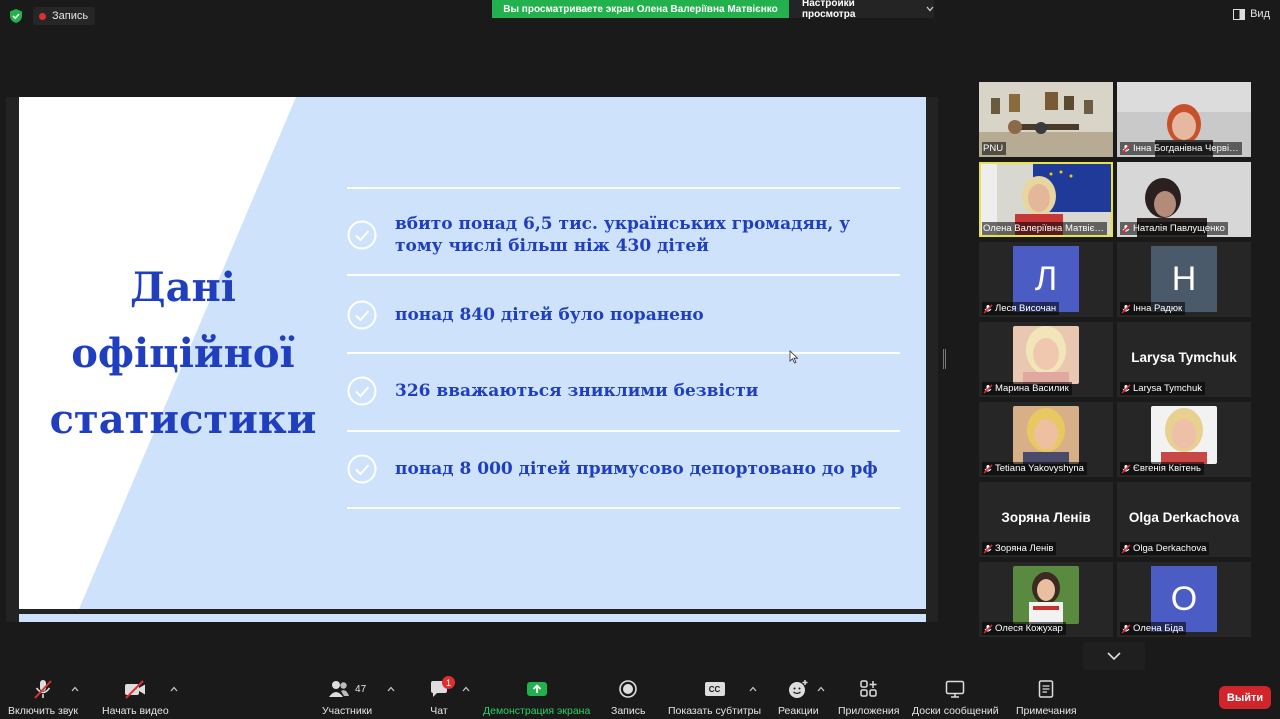  I want to click on reactions-button: Реакции, so click(798, 696).